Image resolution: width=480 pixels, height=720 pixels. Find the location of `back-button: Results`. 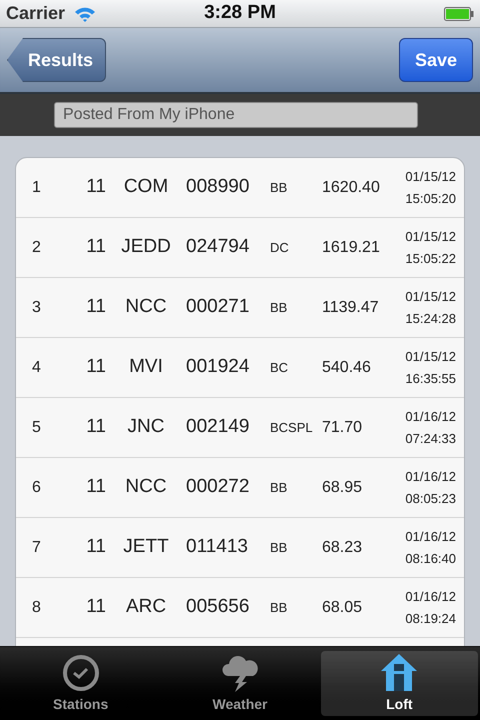

back-button: Results is located at coordinates (56, 60).